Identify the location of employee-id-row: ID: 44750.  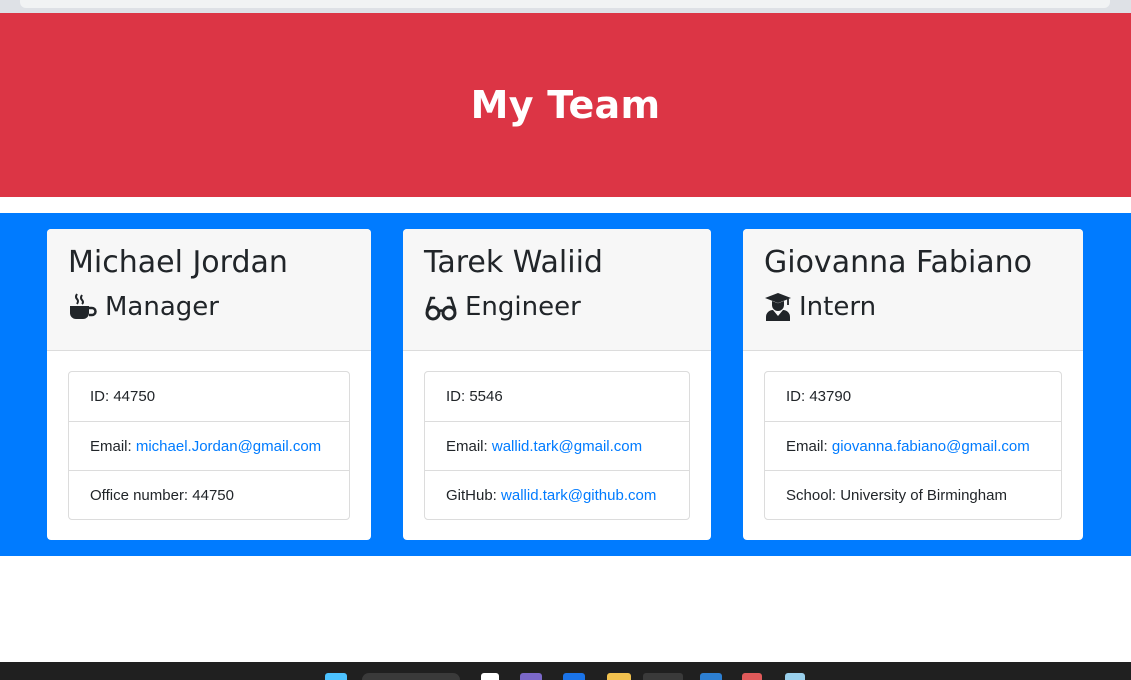
(209, 396).